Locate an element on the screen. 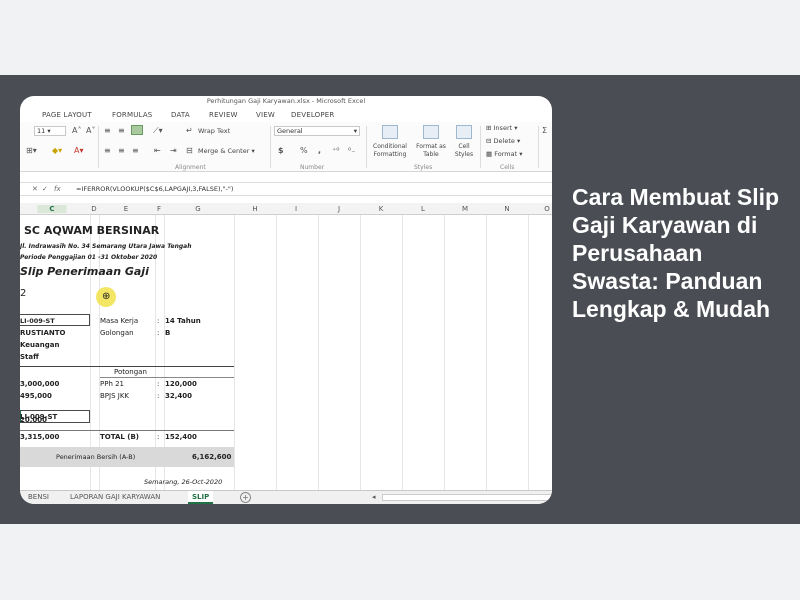 Image resolution: width=800 pixels, height=600 pixels. wrap-text-button: Wrap Text is located at coordinates (214, 131).